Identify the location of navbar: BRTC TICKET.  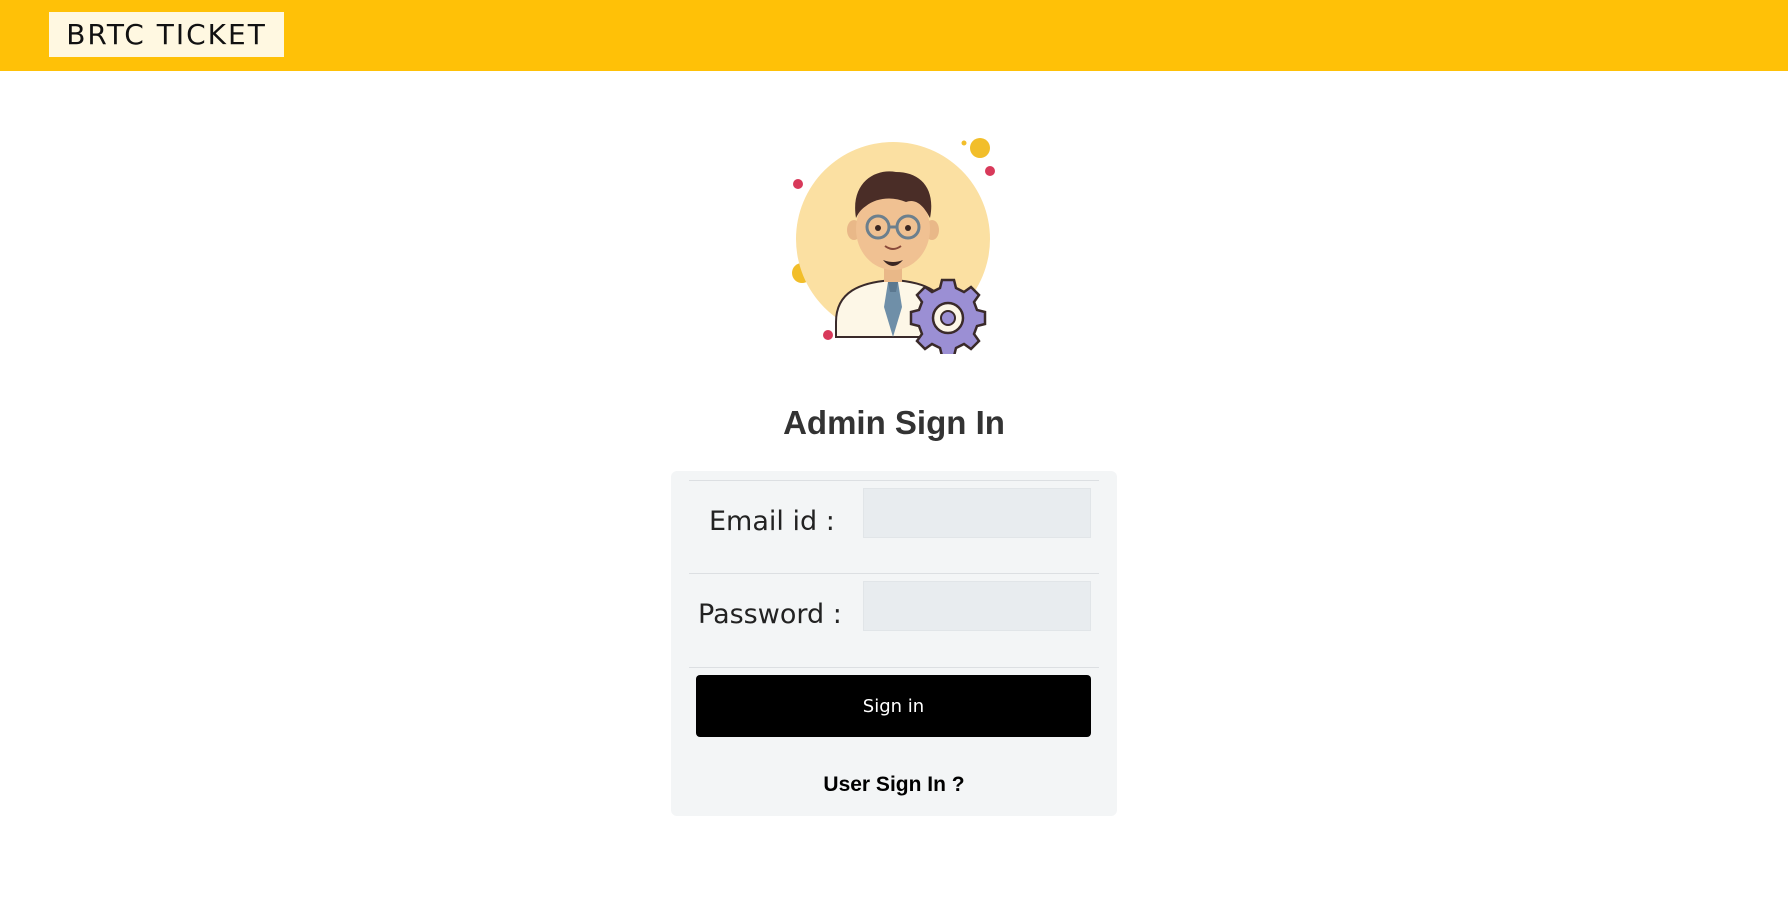
(894, 35).